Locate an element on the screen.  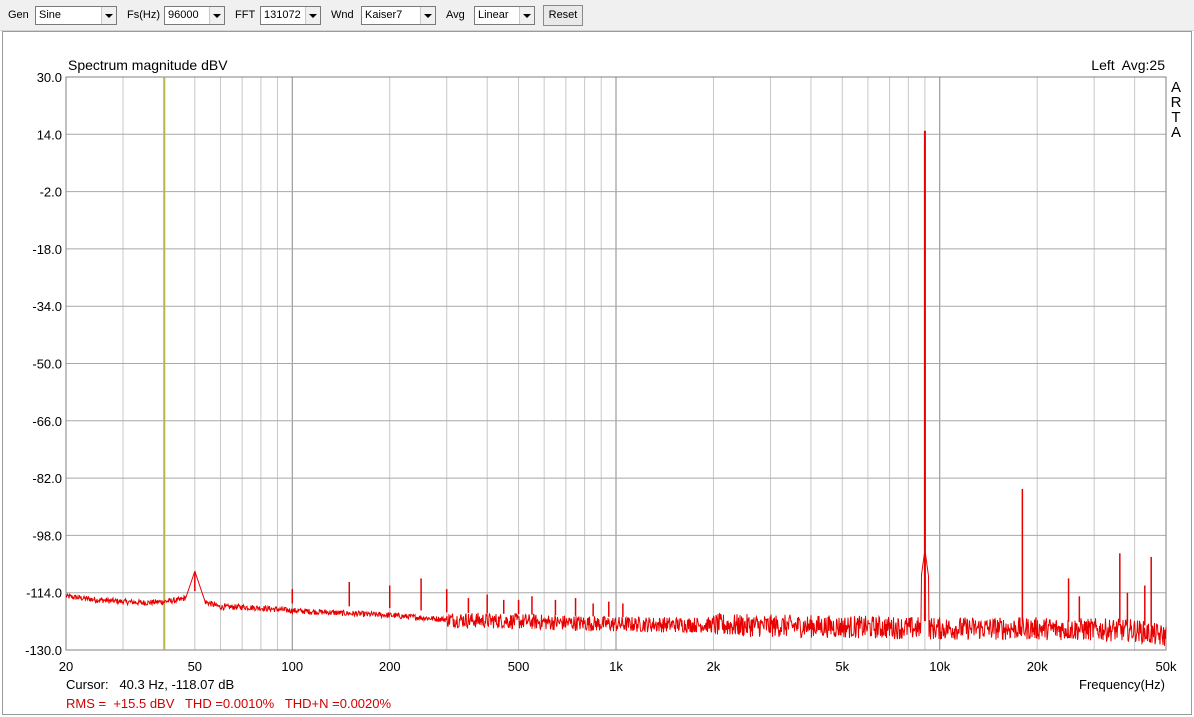
x-axis-ticks: 20 50 100 200 500 1k 2k 5k 10k 20k 50k is located at coordinates (618, 666).